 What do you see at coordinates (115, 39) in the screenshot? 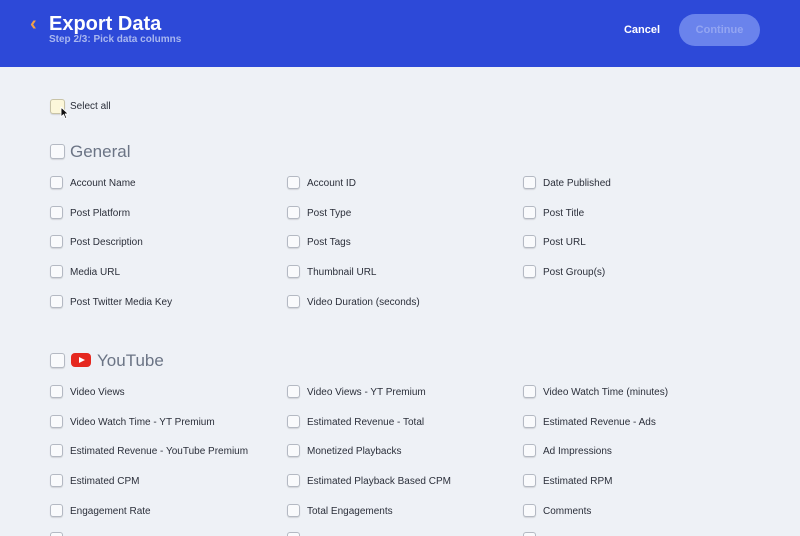
I see `step-indicator: Step 2/3: Pick data columns` at bounding box center [115, 39].